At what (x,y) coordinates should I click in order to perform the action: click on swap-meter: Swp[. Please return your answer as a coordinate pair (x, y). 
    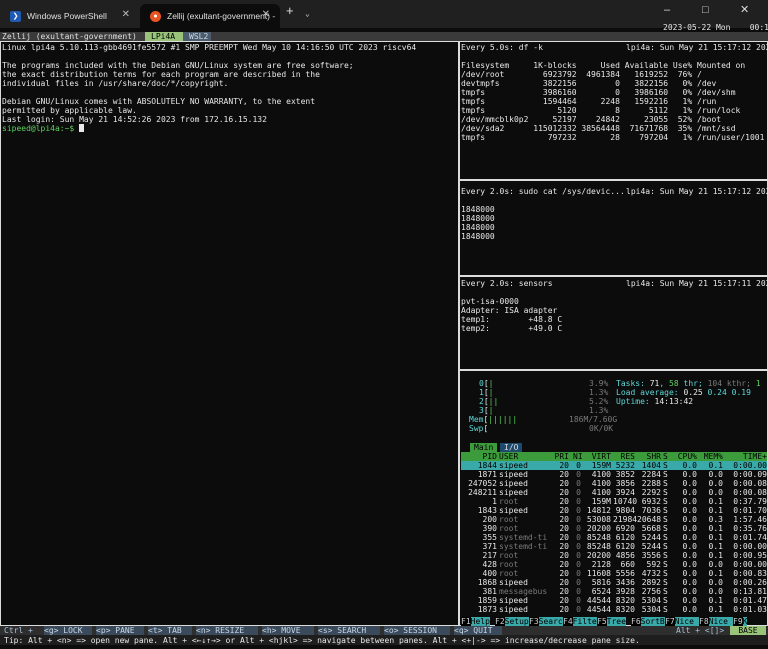
    Looking at the image, I should click on (479, 428).